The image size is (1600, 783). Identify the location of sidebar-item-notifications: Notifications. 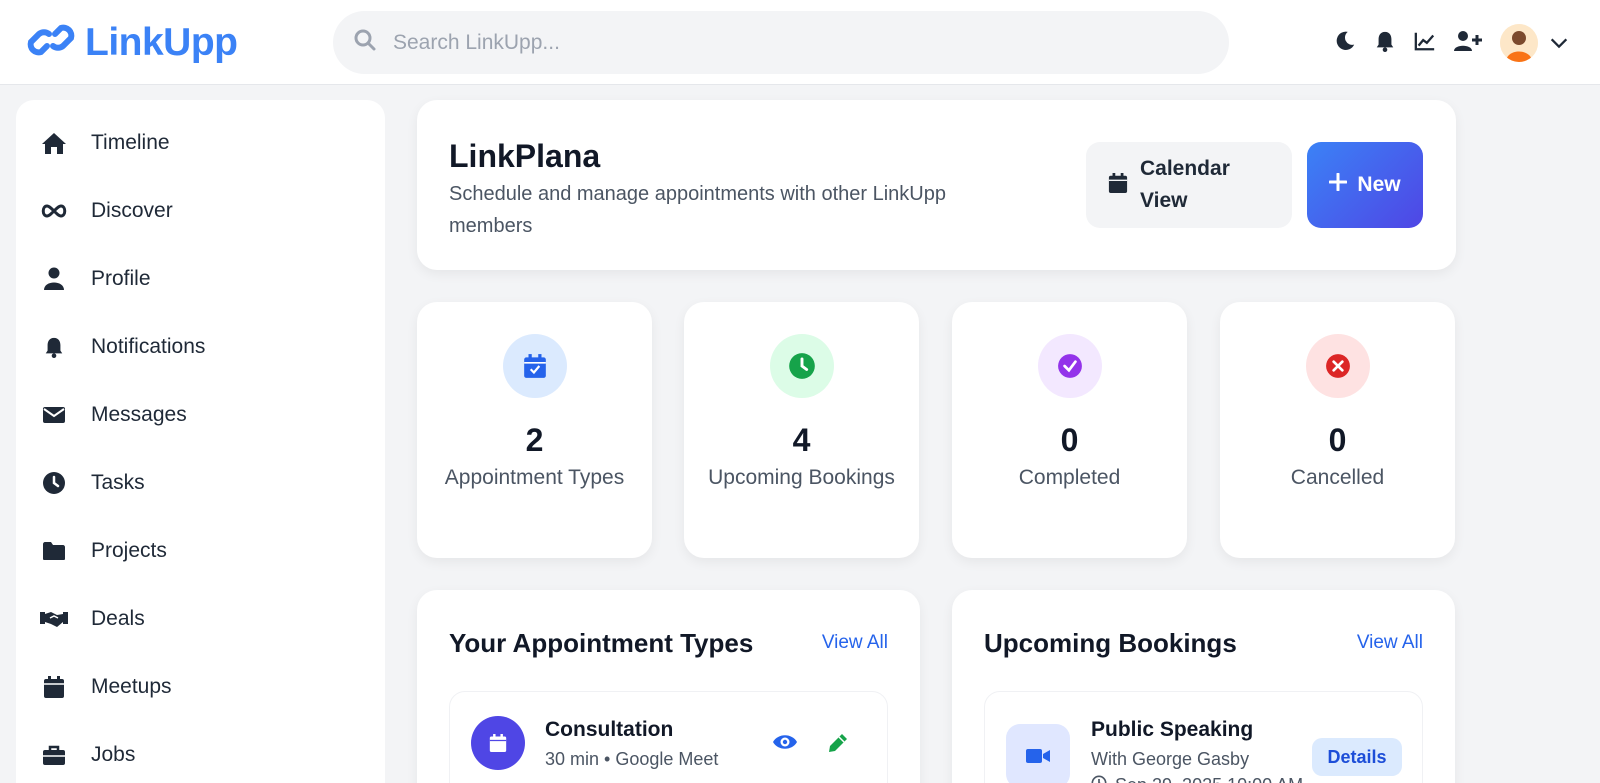
(122, 347).